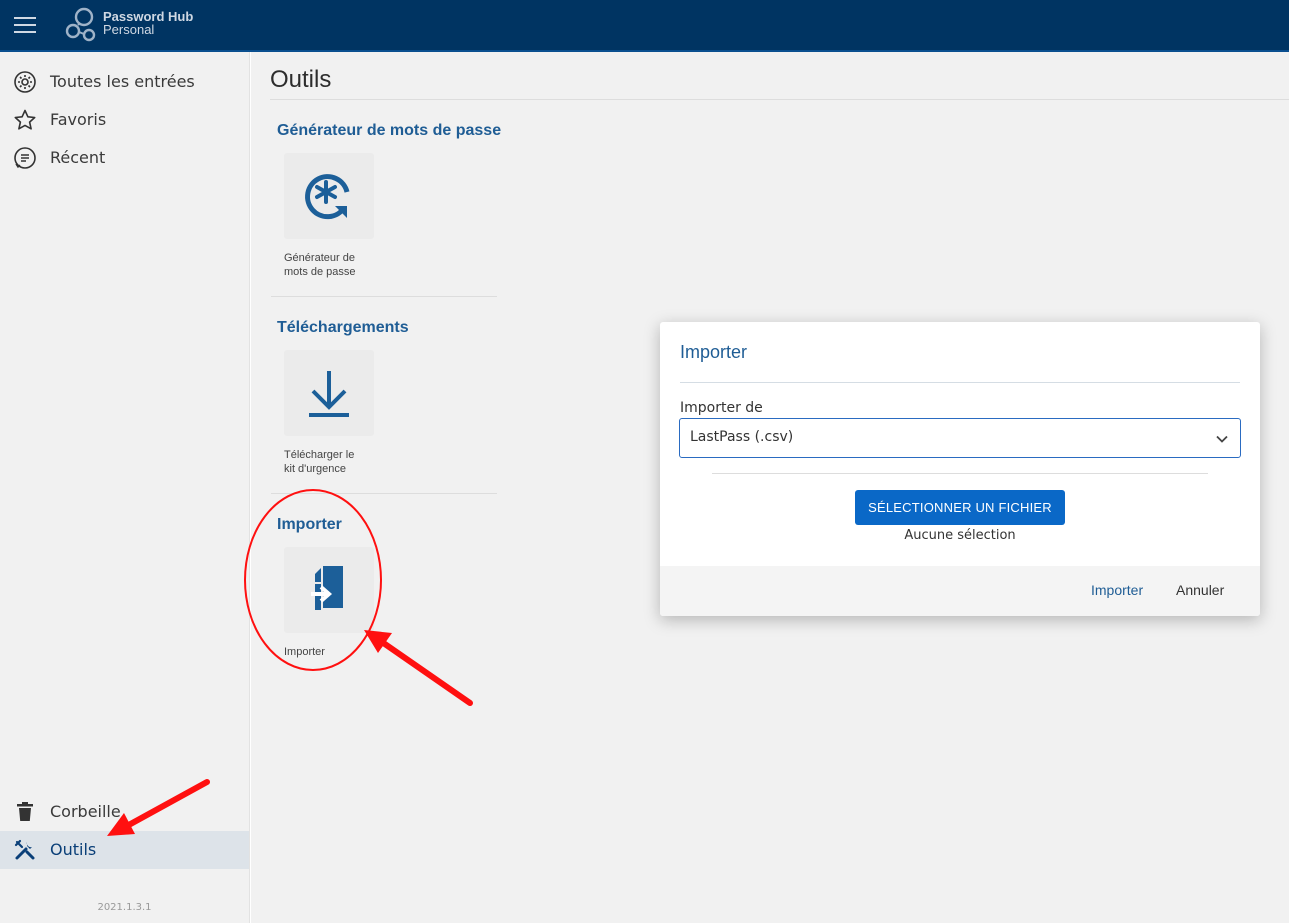 This screenshot has width=1289, height=923. What do you see at coordinates (124, 158) in the screenshot?
I see `sidebar-item-recent: Récent` at bounding box center [124, 158].